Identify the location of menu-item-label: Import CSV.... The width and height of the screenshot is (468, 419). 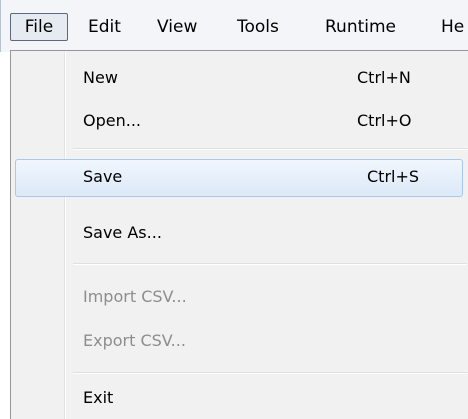
(135, 296).